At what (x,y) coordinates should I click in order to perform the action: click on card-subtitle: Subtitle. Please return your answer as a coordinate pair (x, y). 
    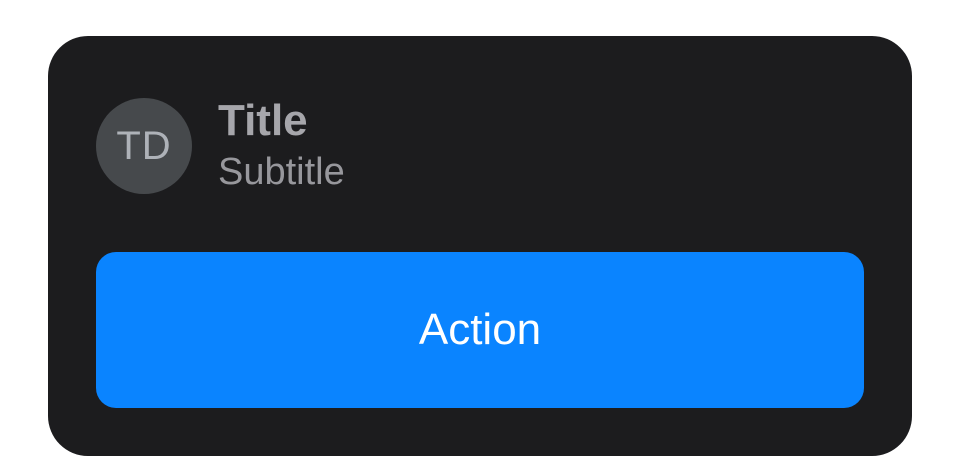
    Looking at the image, I should click on (281, 172).